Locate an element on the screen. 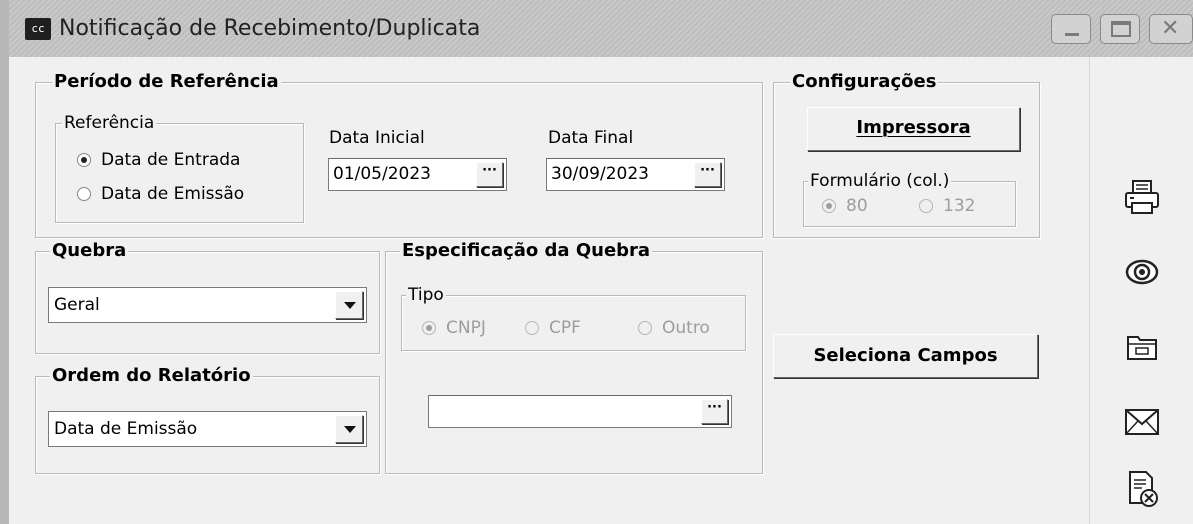 The height and width of the screenshot is (524, 1193). folder-icon is located at coordinates (1142, 347).